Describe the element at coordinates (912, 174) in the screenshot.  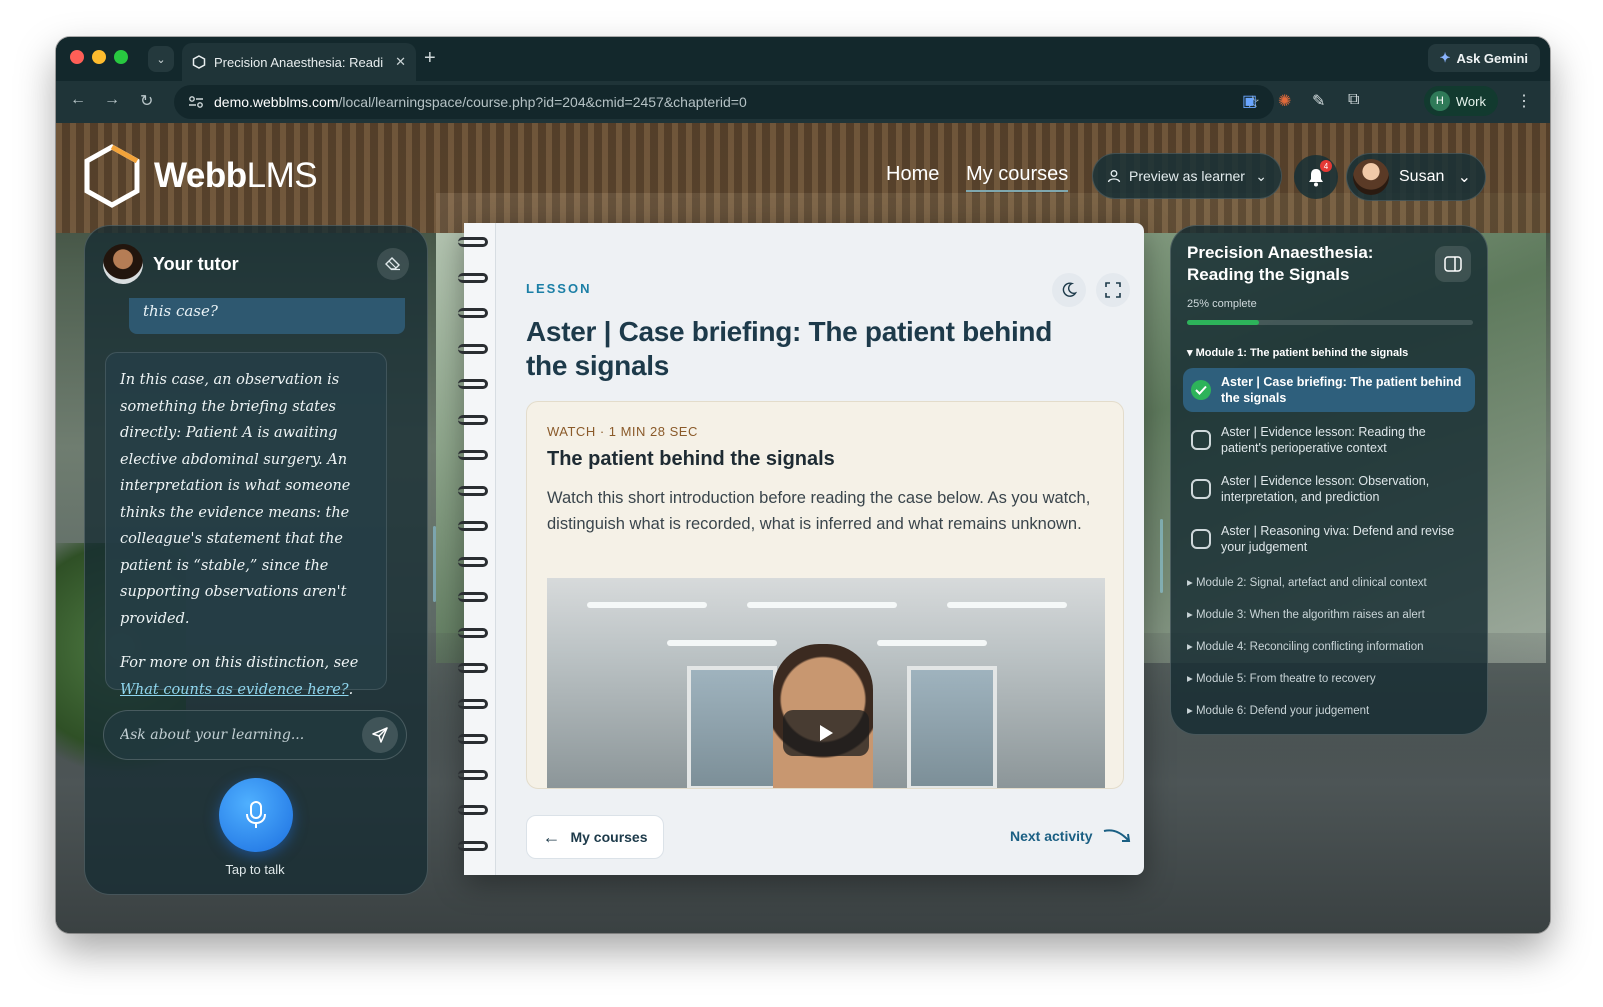
I see `nav-home: Home` at that location.